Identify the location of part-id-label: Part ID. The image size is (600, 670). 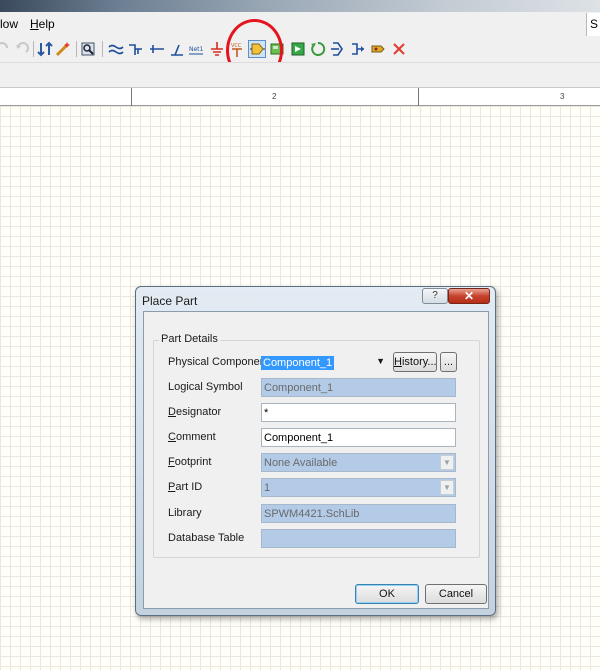
(185, 487).